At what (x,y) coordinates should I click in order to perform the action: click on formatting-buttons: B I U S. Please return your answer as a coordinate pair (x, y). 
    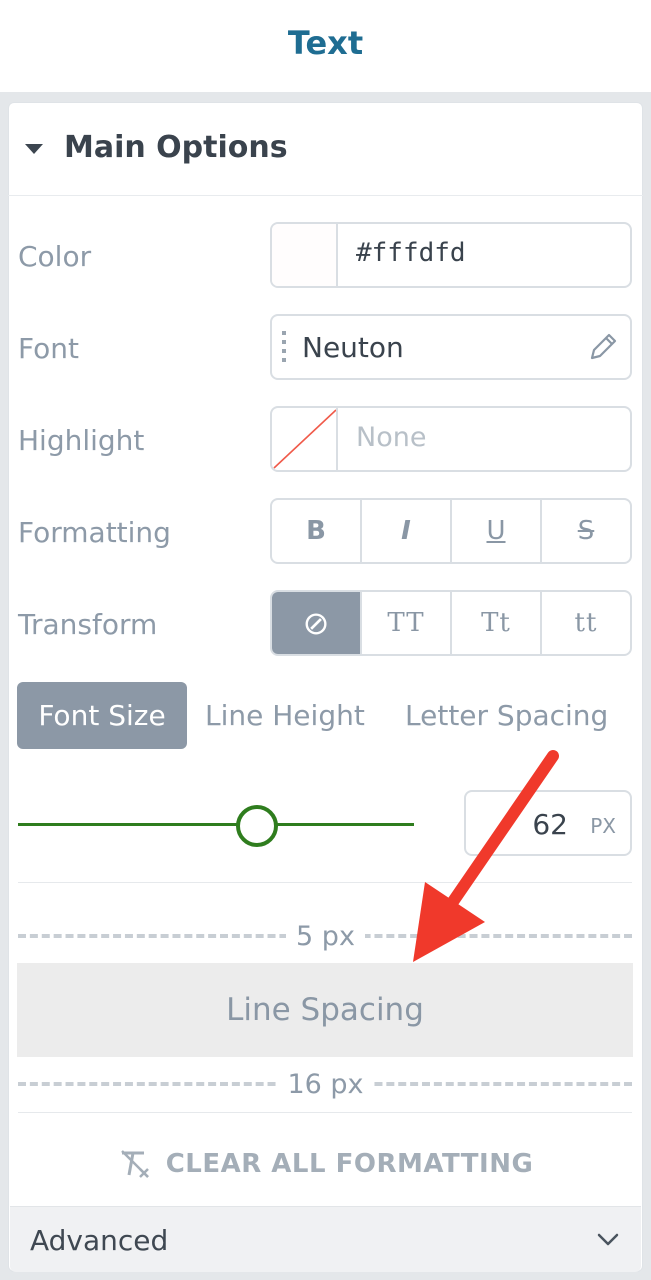
    Looking at the image, I should click on (451, 531).